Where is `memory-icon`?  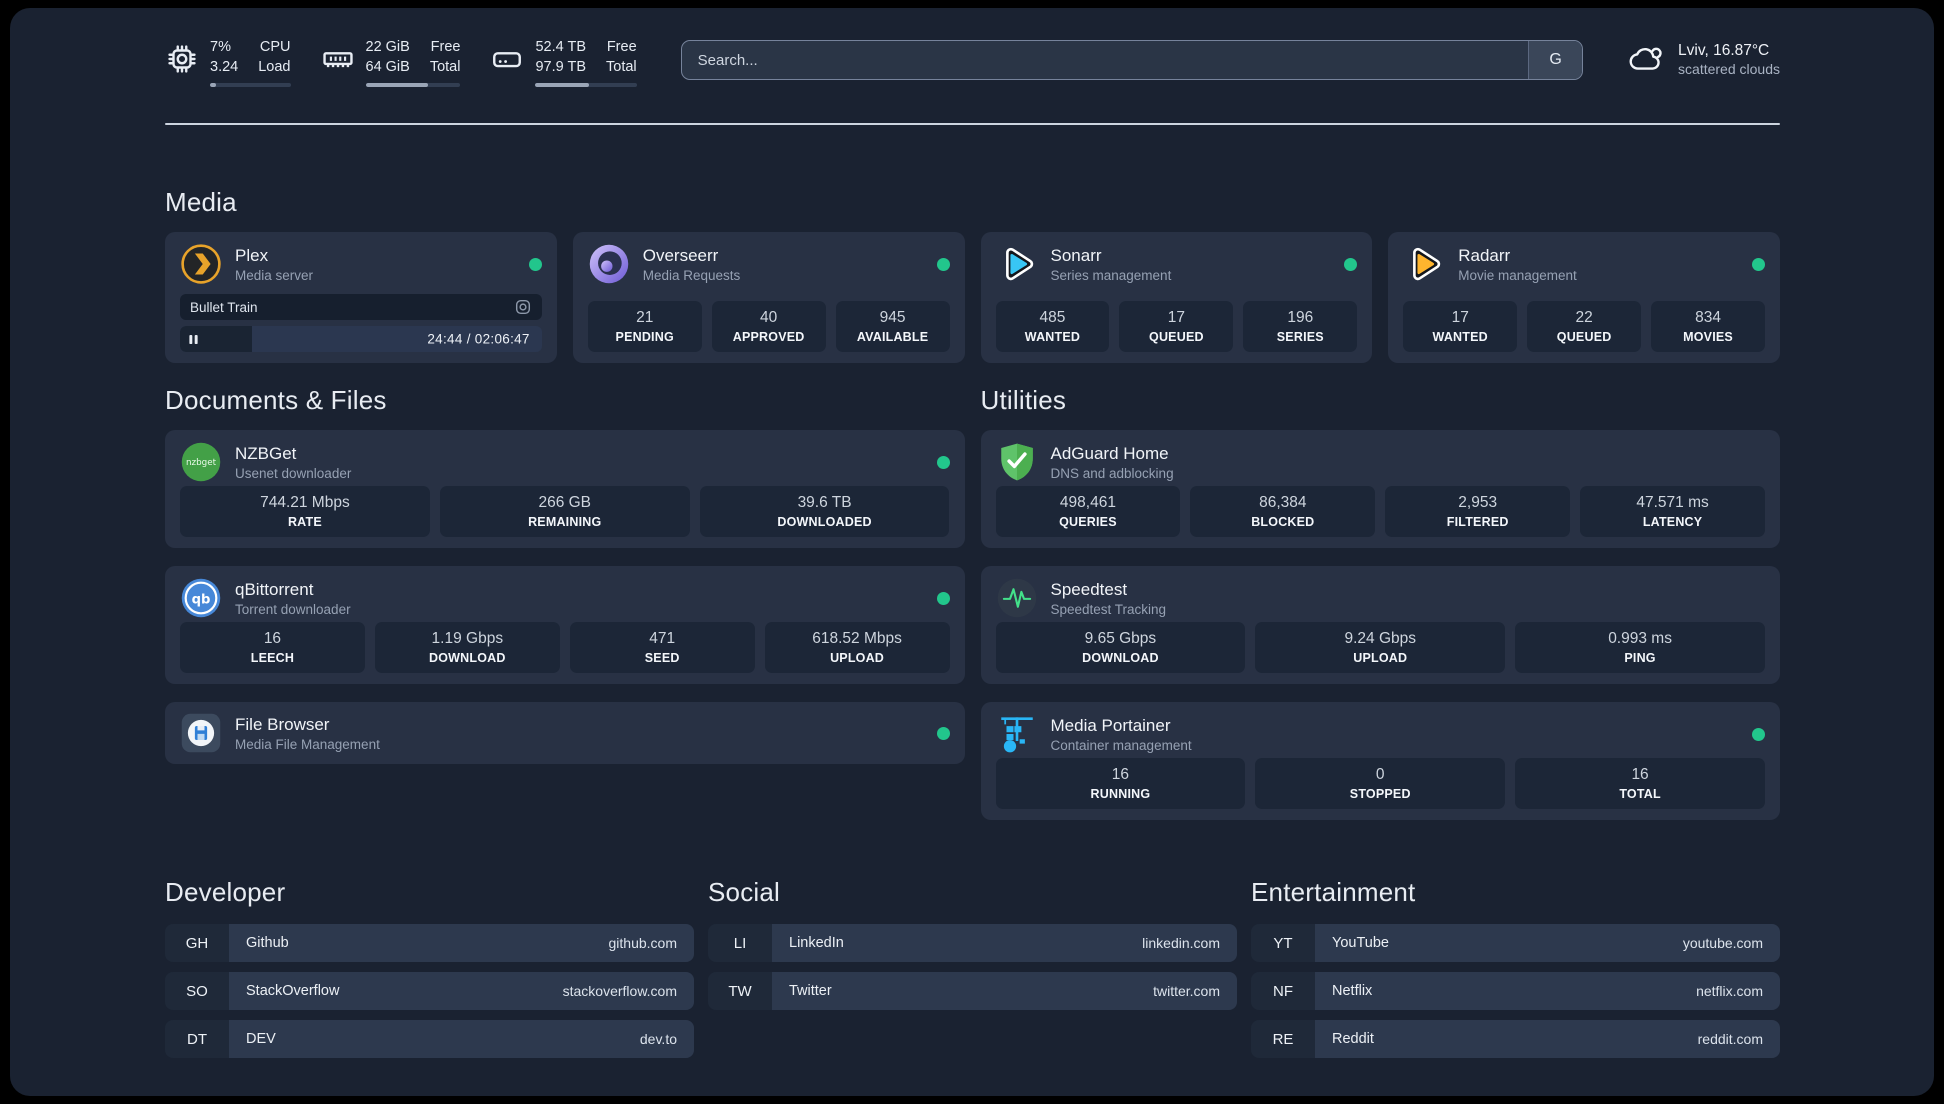
memory-icon is located at coordinates (338, 59).